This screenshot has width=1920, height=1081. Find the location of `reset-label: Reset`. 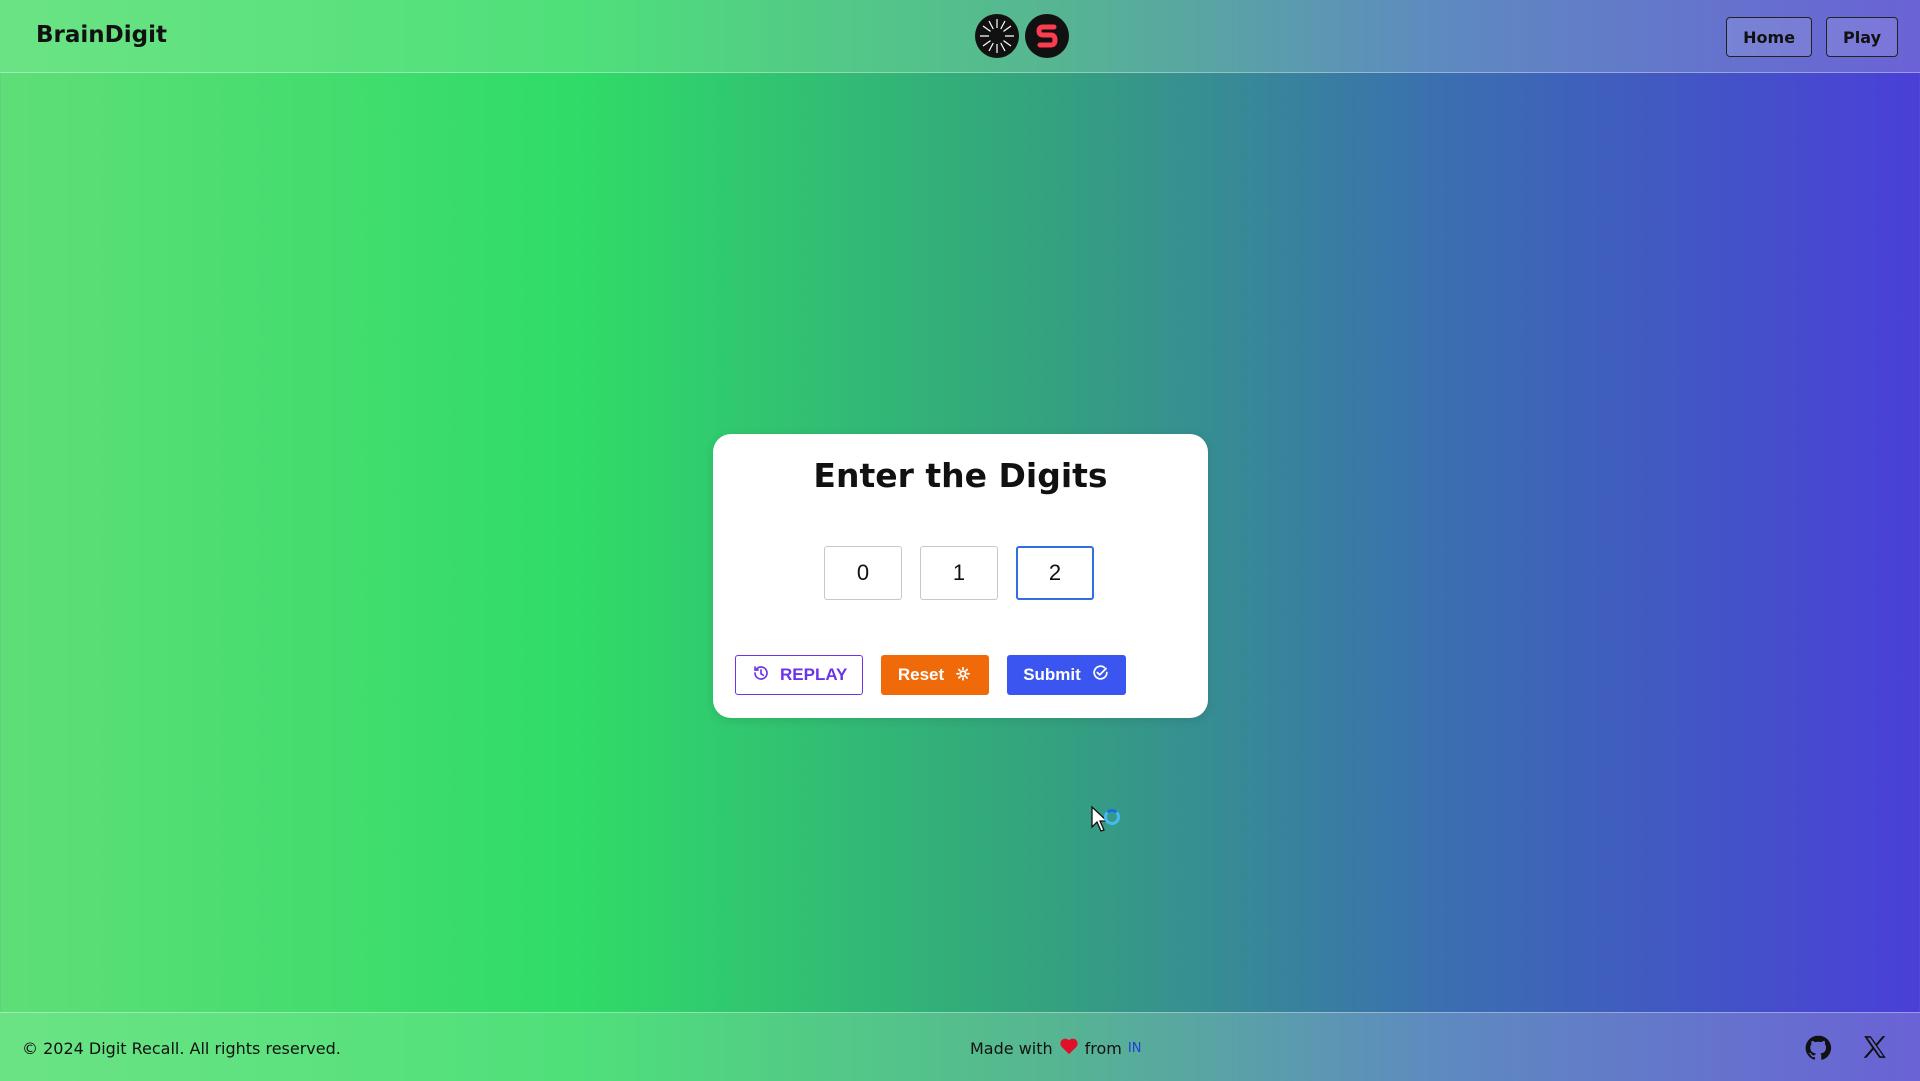

reset-label: Reset is located at coordinates (921, 674).